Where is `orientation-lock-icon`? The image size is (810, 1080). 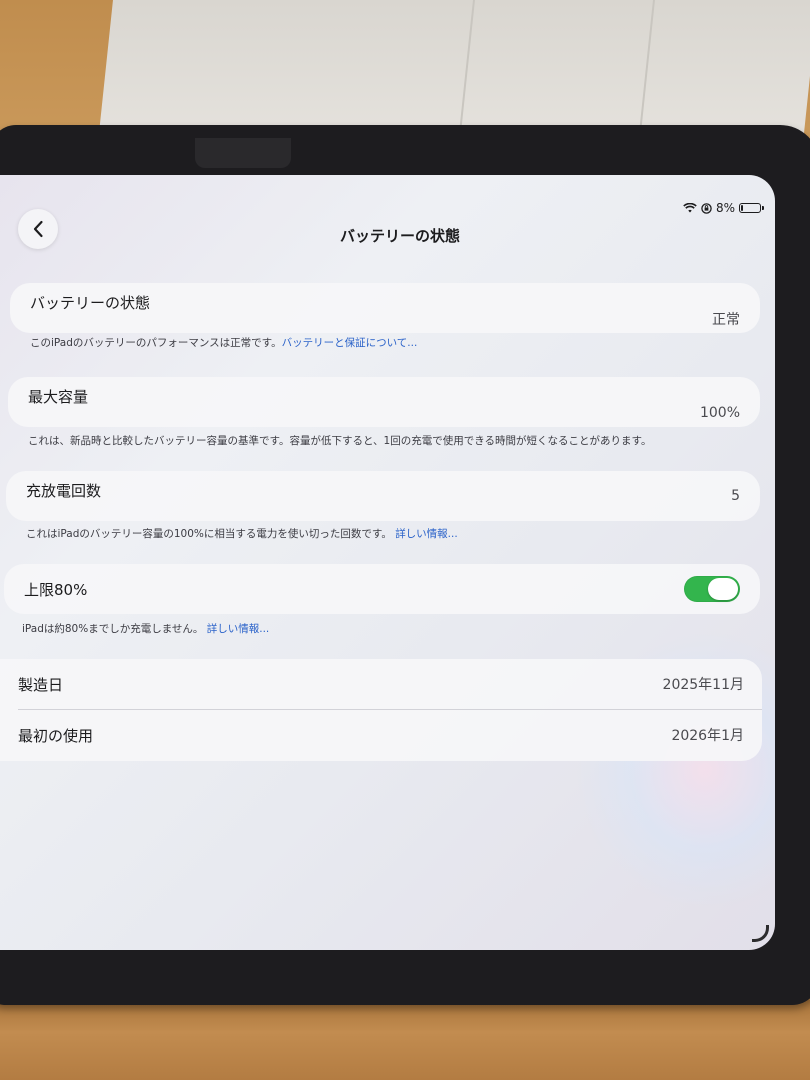 orientation-lock-icon is located at coordinates (706, 208).